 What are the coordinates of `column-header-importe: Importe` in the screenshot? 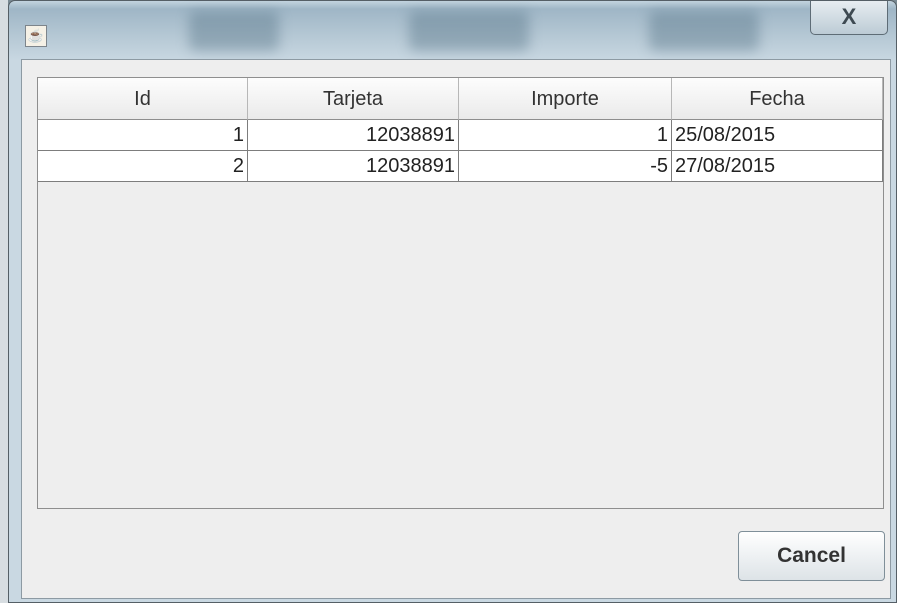 It's located at (565, 99).